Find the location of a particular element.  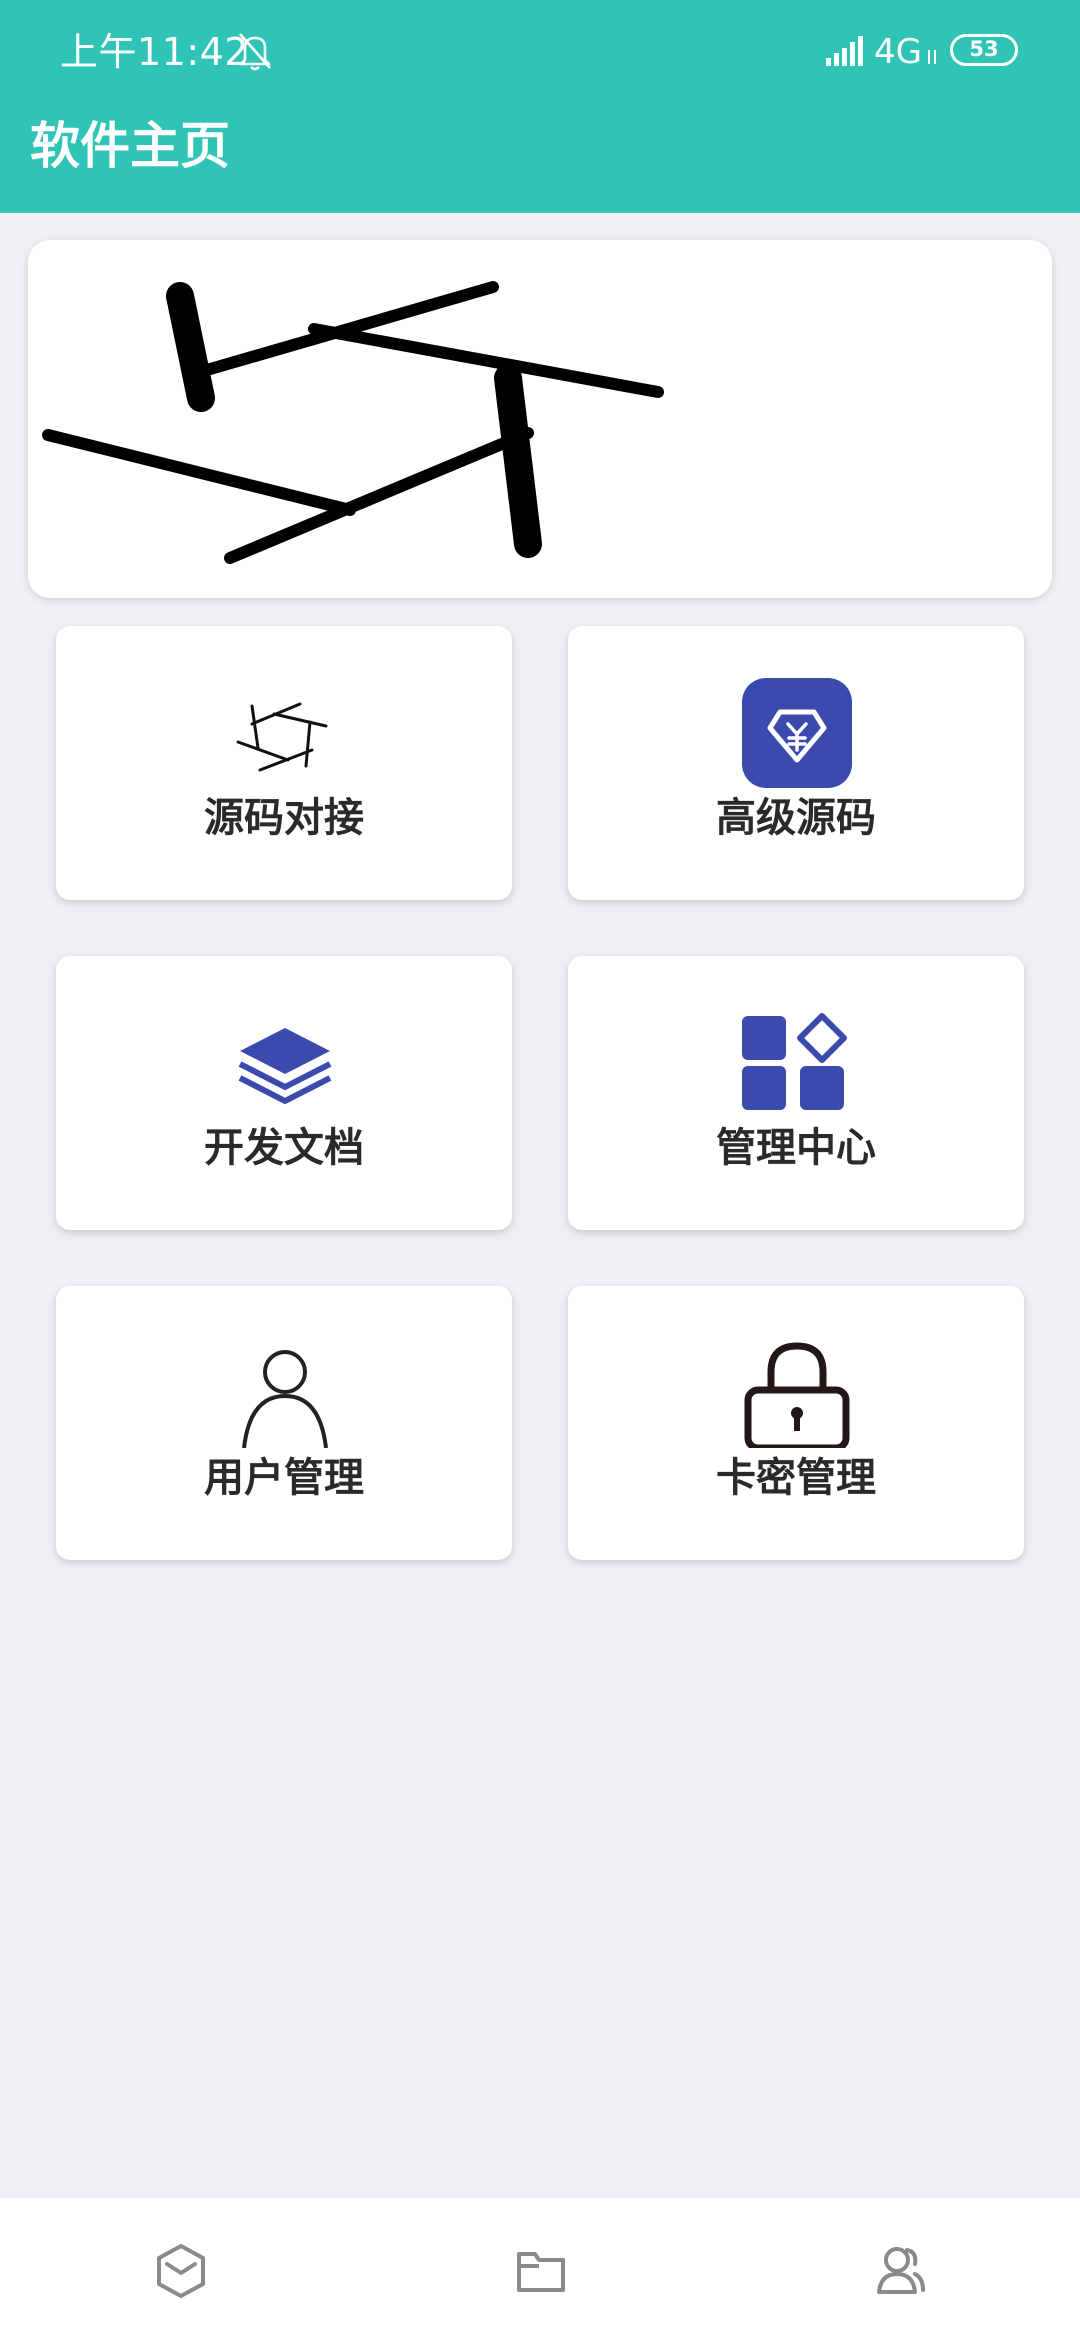

home-cube-icon is located at coordinates (181, 2271).